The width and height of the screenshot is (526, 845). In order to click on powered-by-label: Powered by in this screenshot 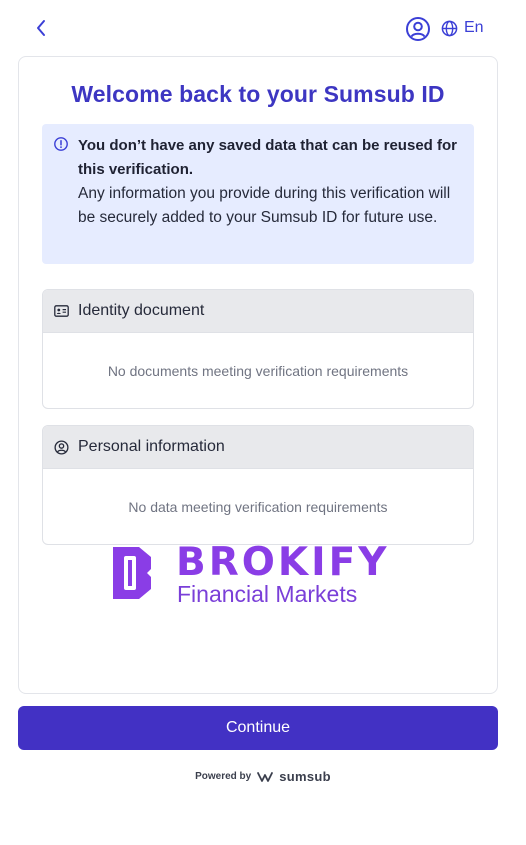, I will do `click(223, 776)`.